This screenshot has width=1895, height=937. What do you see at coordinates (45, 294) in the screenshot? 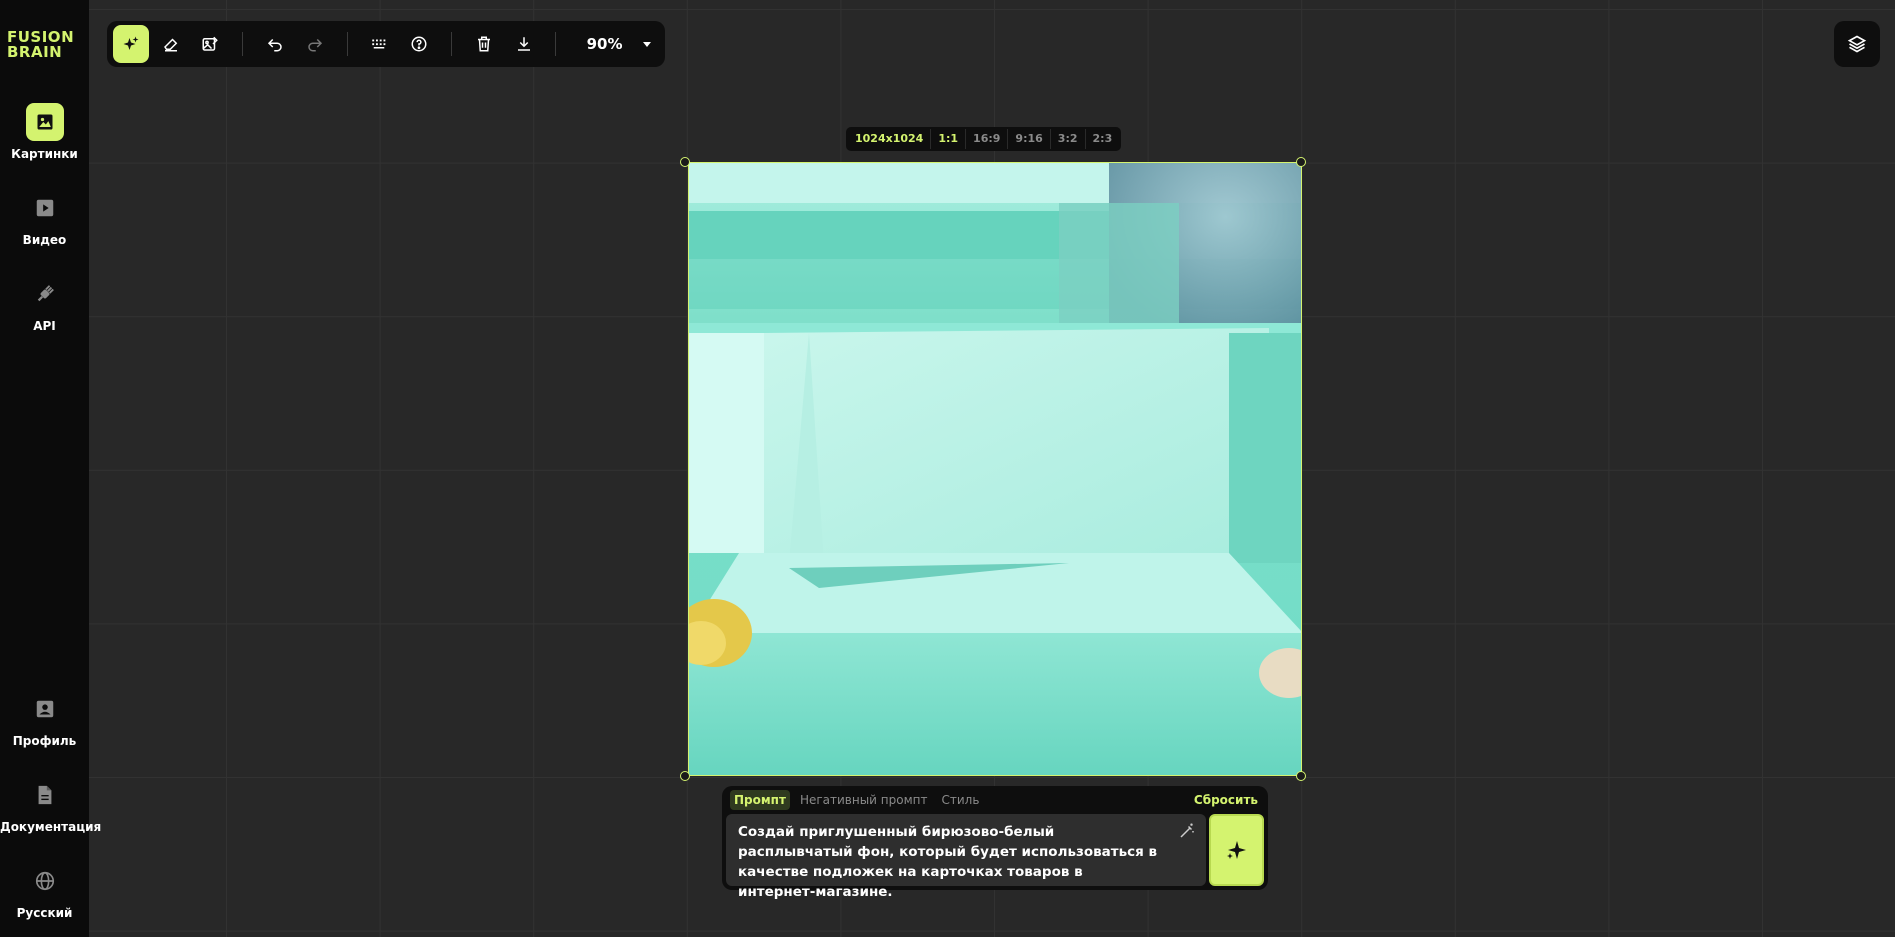
I see `plug-icon` at bounding box center [45, 294].